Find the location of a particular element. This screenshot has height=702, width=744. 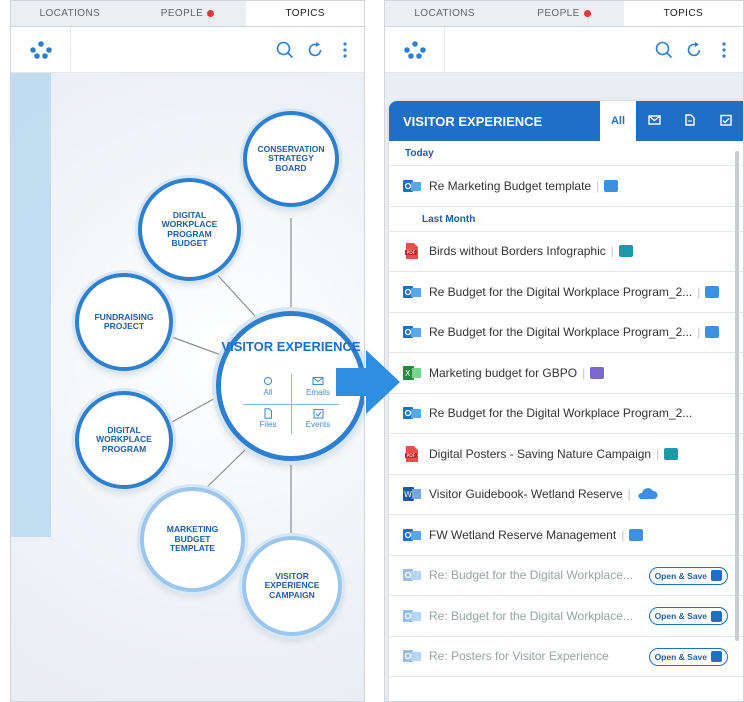

list-item: W Visitor Guidebook- Wetland Reserve | is located at coordinates (566, 495).